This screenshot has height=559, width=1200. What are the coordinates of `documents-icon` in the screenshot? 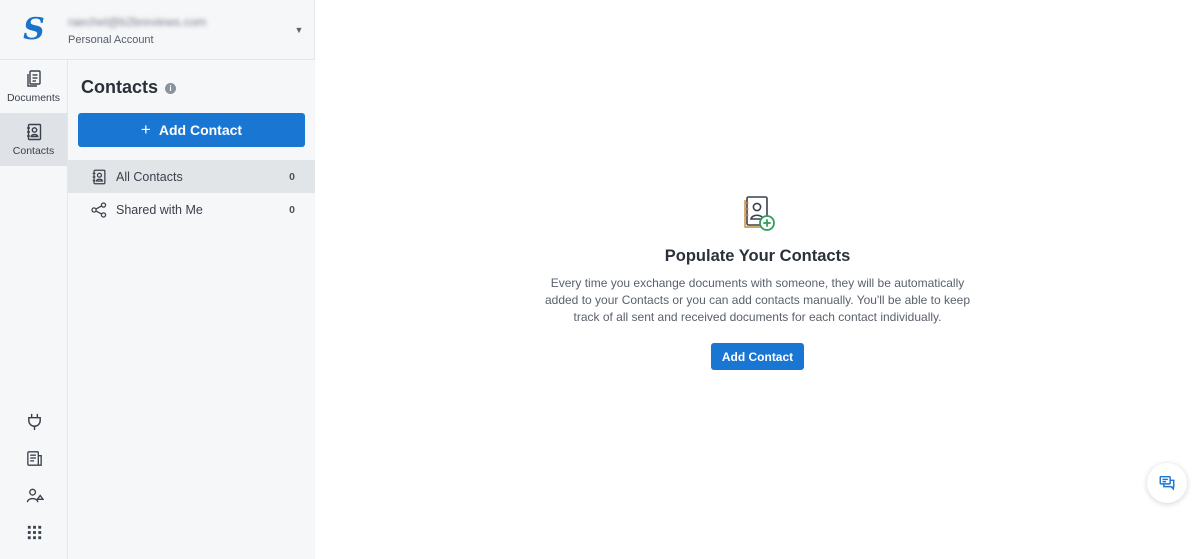 It's located at (33, 78).